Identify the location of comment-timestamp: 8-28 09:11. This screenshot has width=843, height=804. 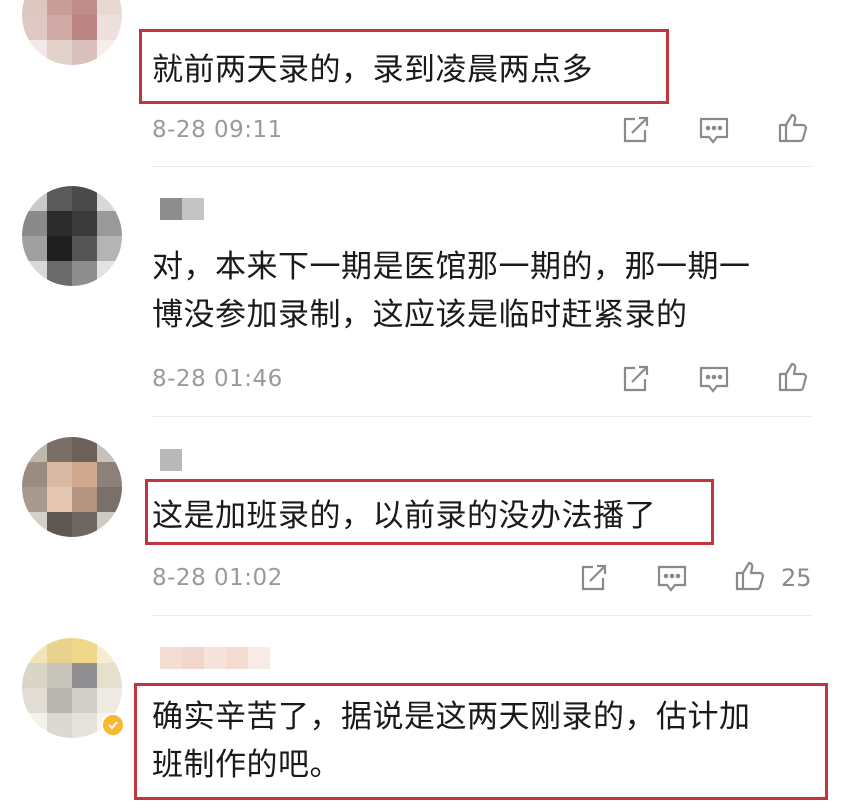
(217, 130).